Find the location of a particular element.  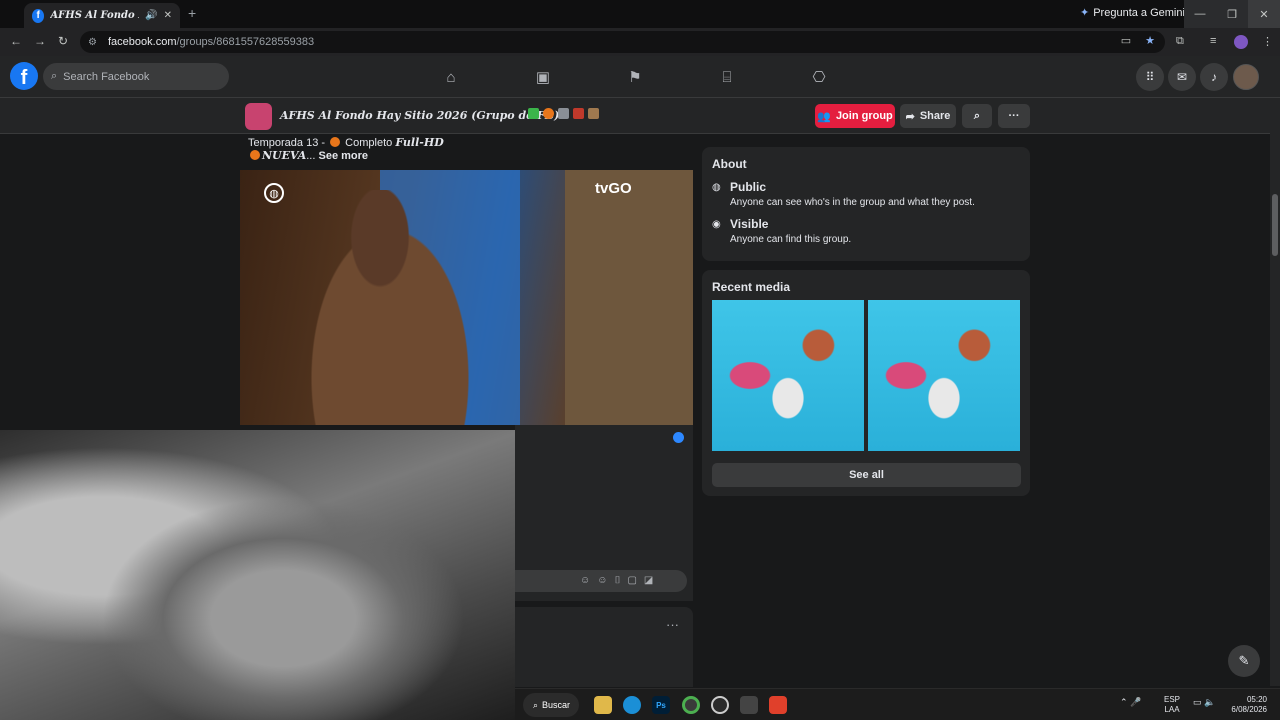

group-thumbnail is located at coordinates (258, 116).